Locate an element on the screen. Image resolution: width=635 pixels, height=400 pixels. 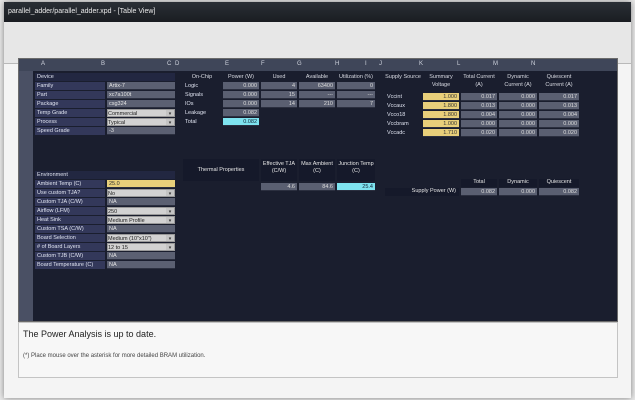
custom-tja-select: No ▾ is located at coordinates (141, 193).